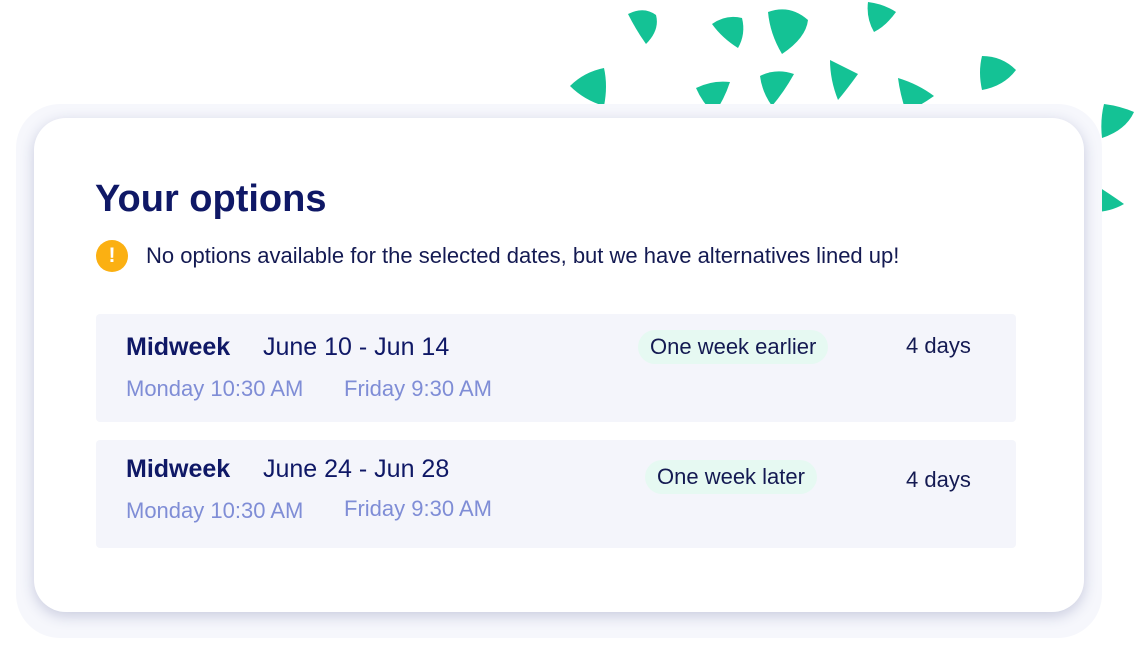 Image resolution: width=1134 pixels, height=656 pixels. Describe the element at coordinates (356, 347) in the screenshot. I see `option-date-range: June 10 - Jun 14` at that location.